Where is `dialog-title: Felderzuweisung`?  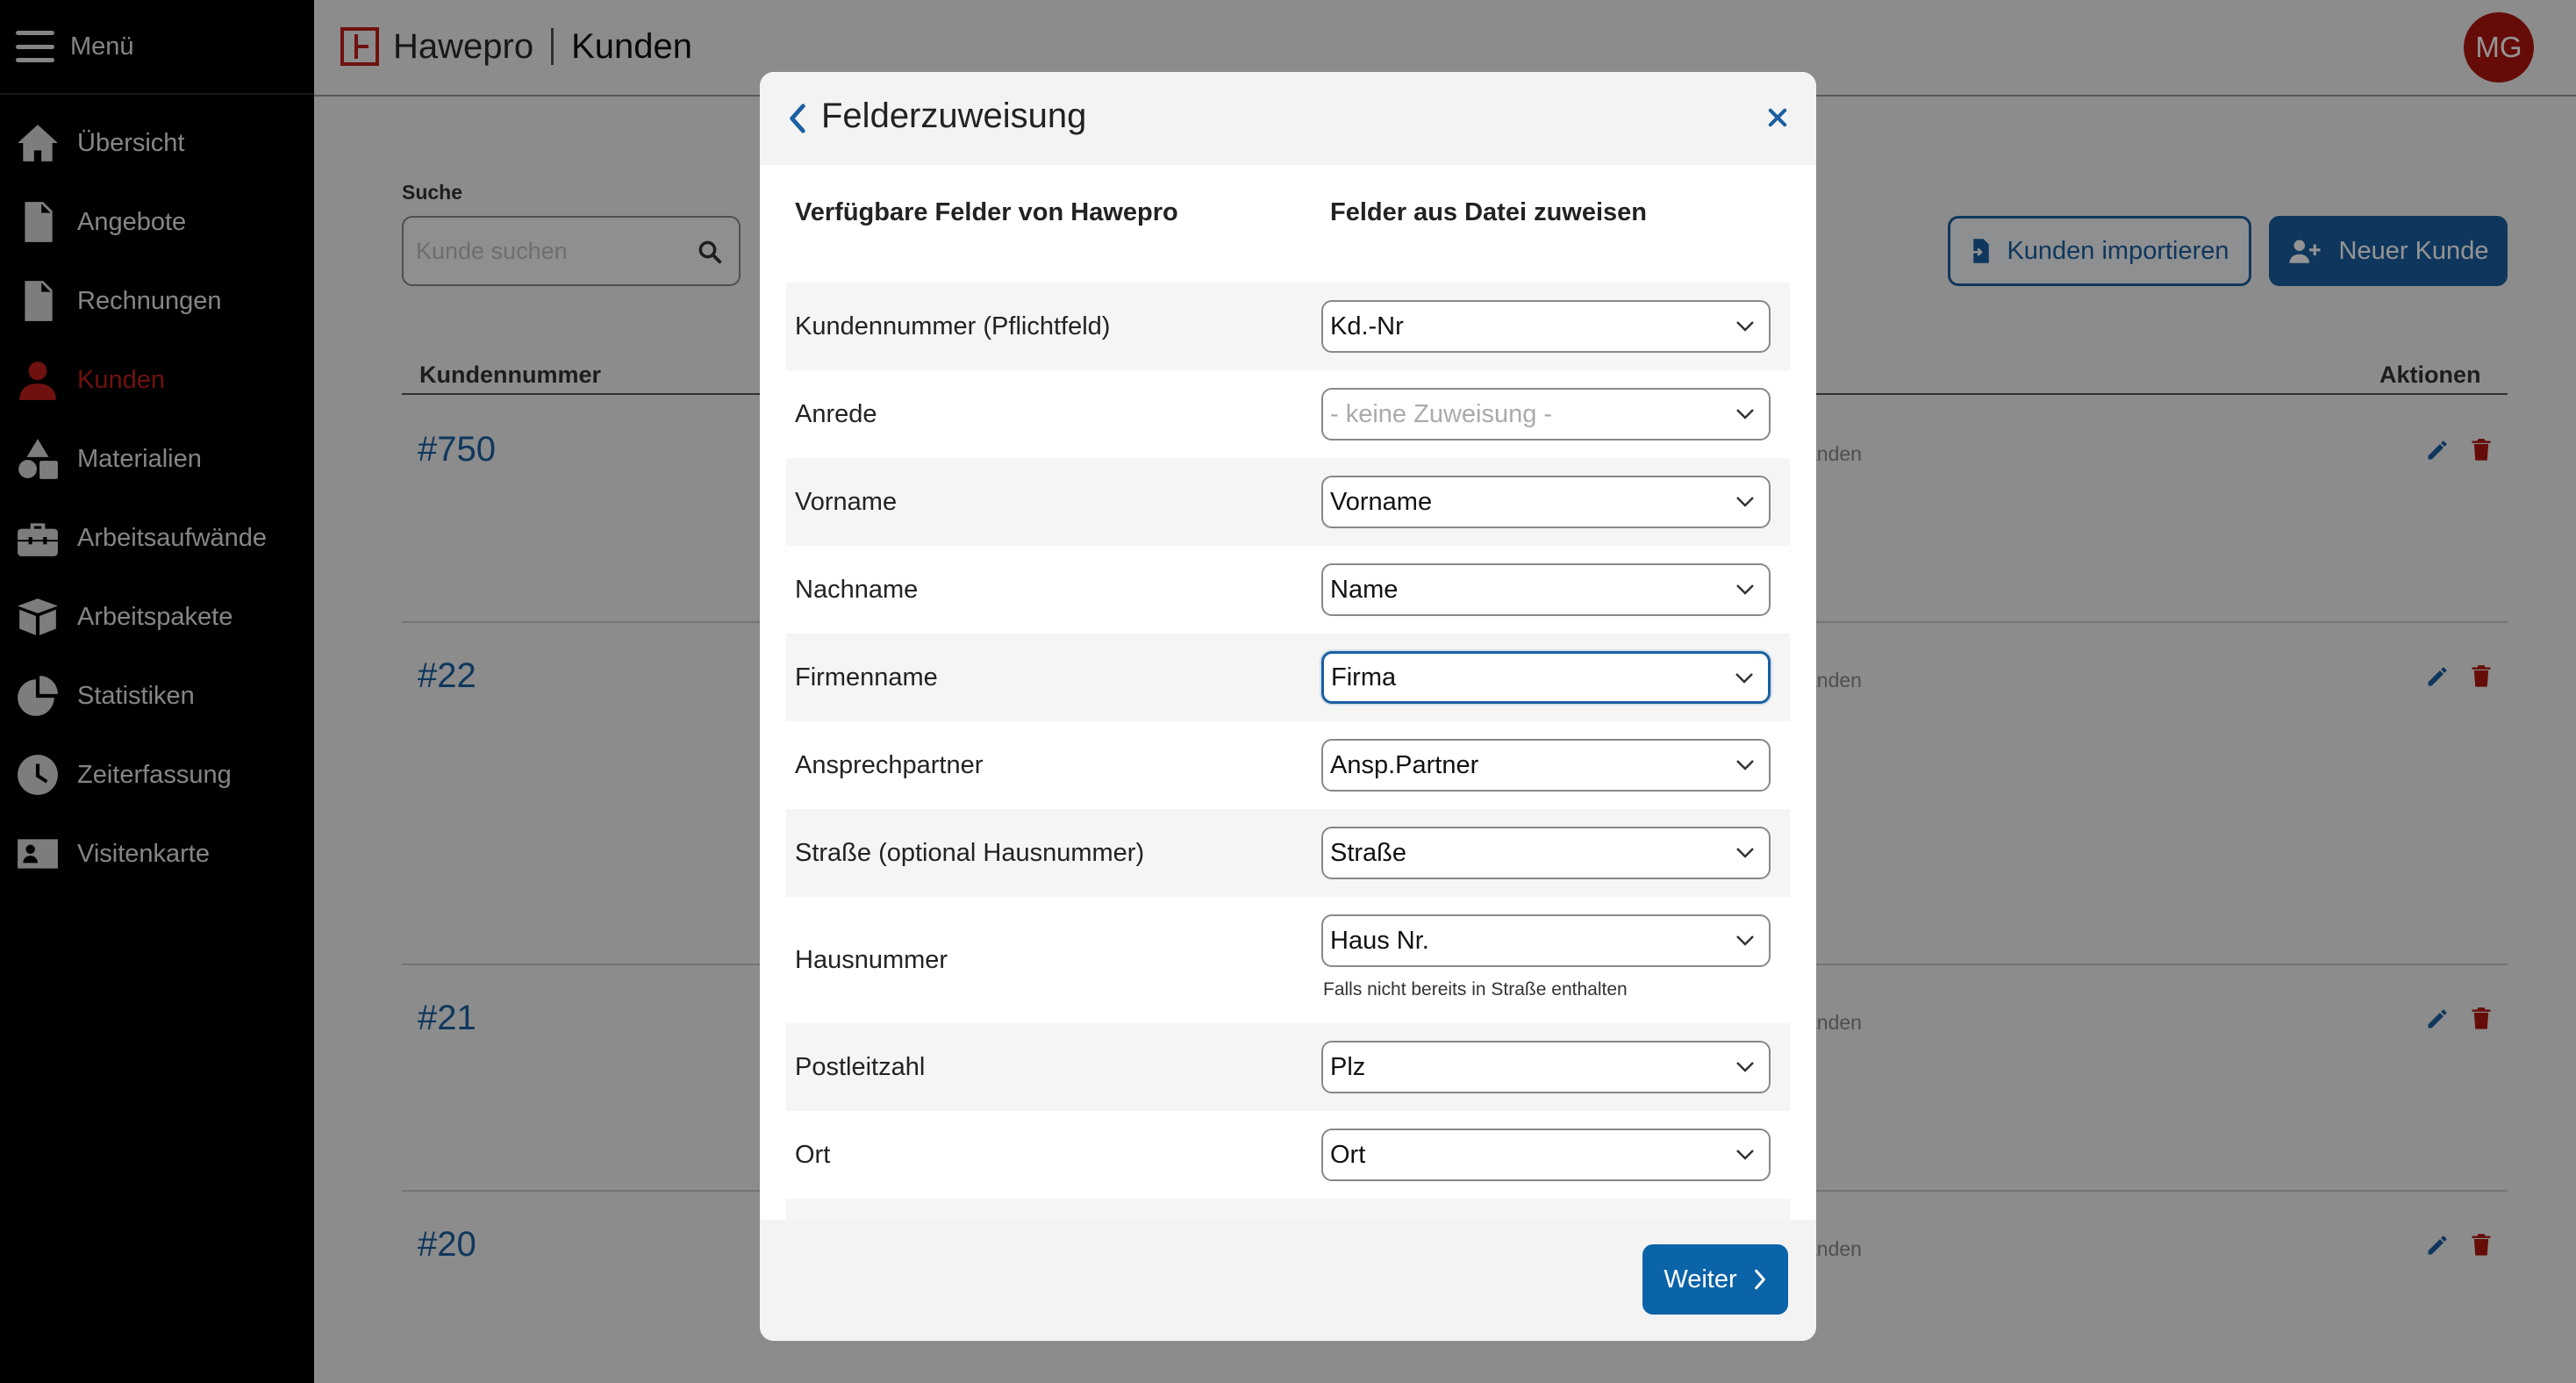 dialog-title: Felderzuweisung is located at coordinates (954, 116).